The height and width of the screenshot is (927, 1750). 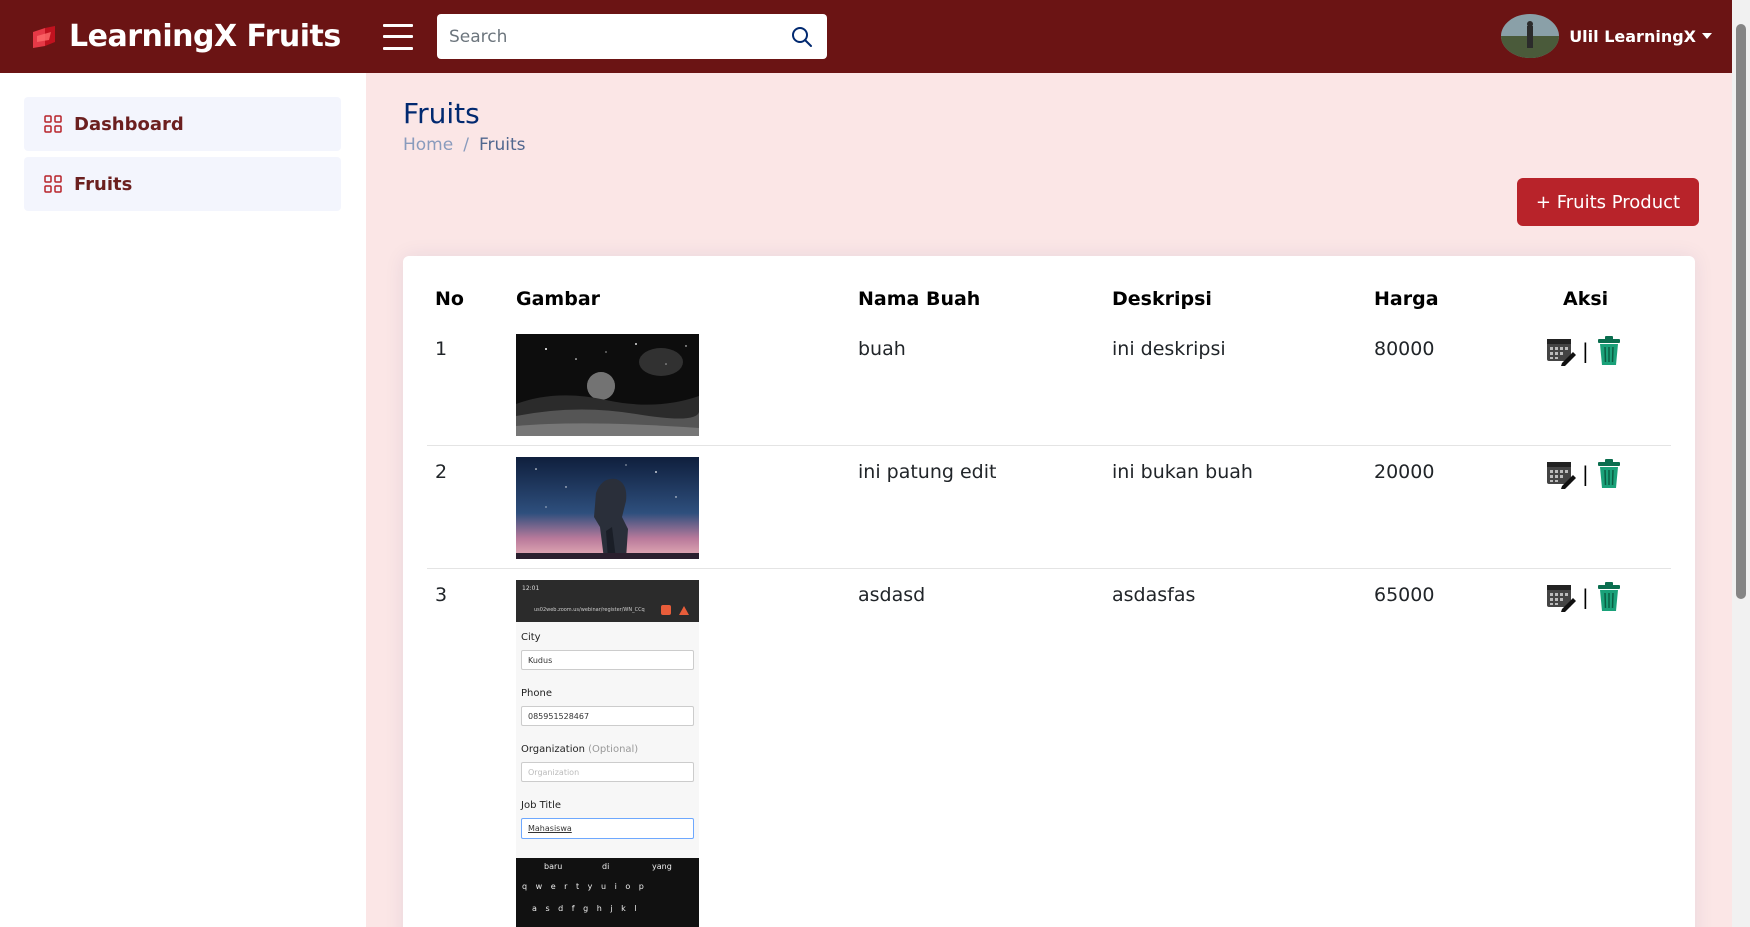 What do you see at coordinates (1741, 311) in the screenshot?
I see `scrollbar-thumb` at bounding box center [1741, 311].